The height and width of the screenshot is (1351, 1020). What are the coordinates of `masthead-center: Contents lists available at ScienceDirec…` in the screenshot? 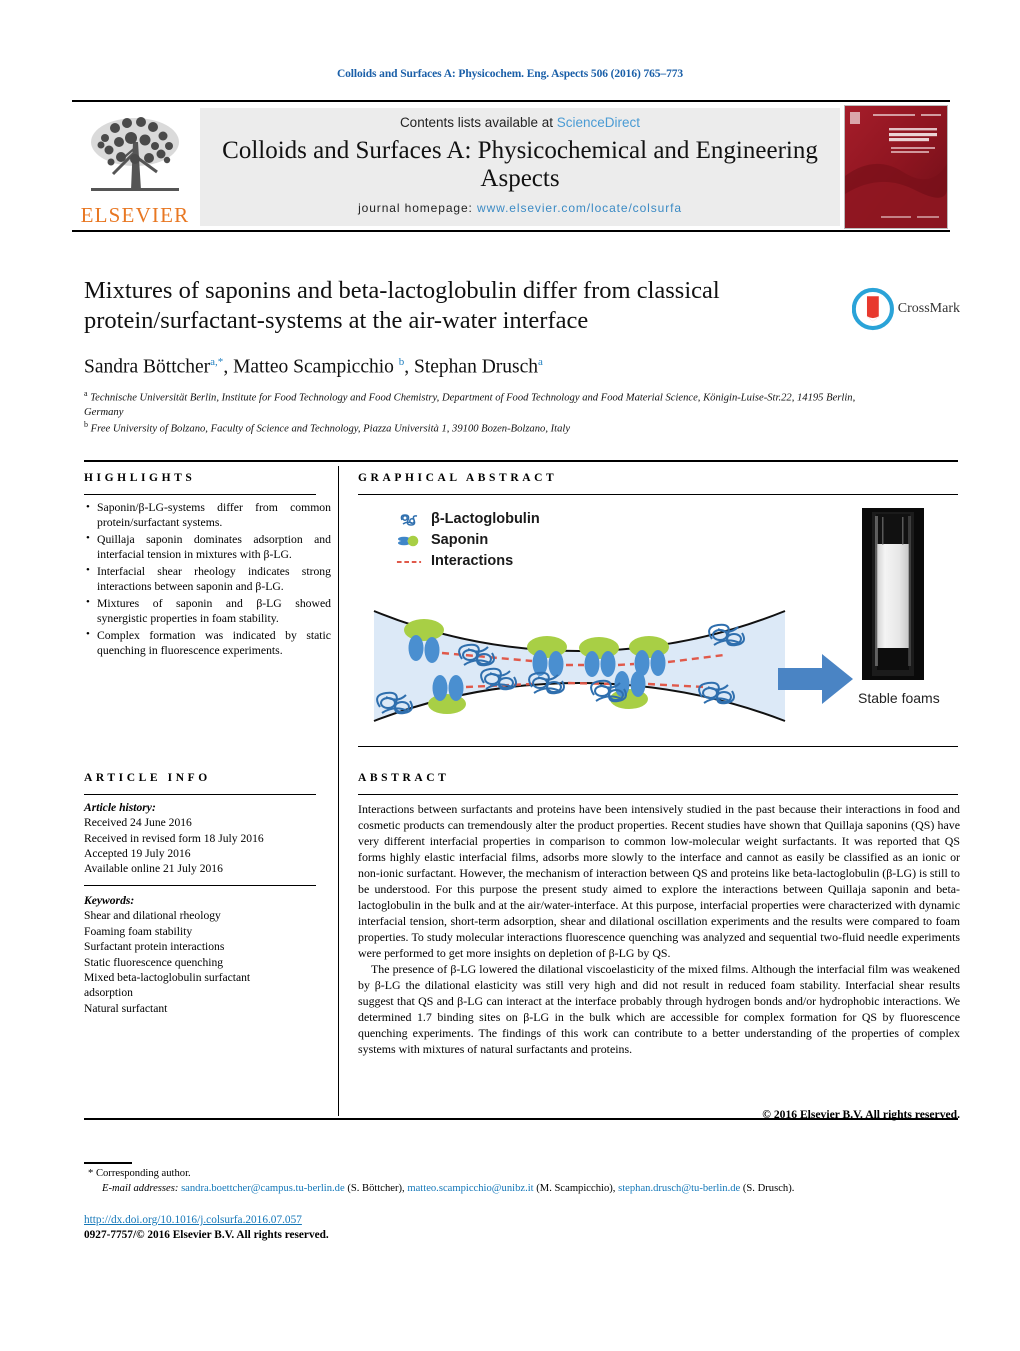 It's located at (520, 167).